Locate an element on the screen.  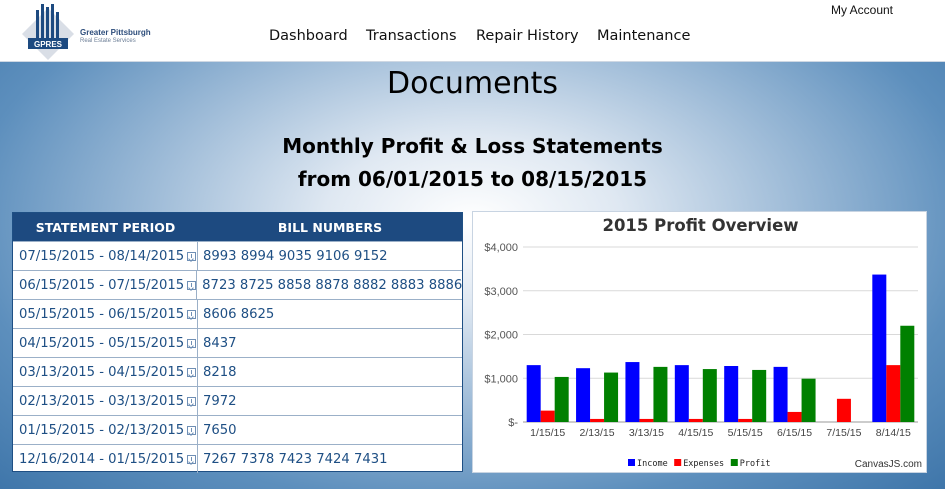
y-tick-label: $4,000 is located at coordinates (501, 248).